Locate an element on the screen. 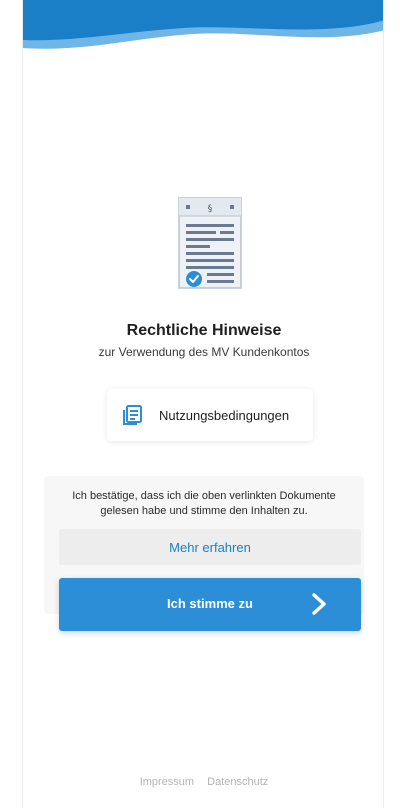  legal-document-check-icon: § is located at coordinates (210, 243).